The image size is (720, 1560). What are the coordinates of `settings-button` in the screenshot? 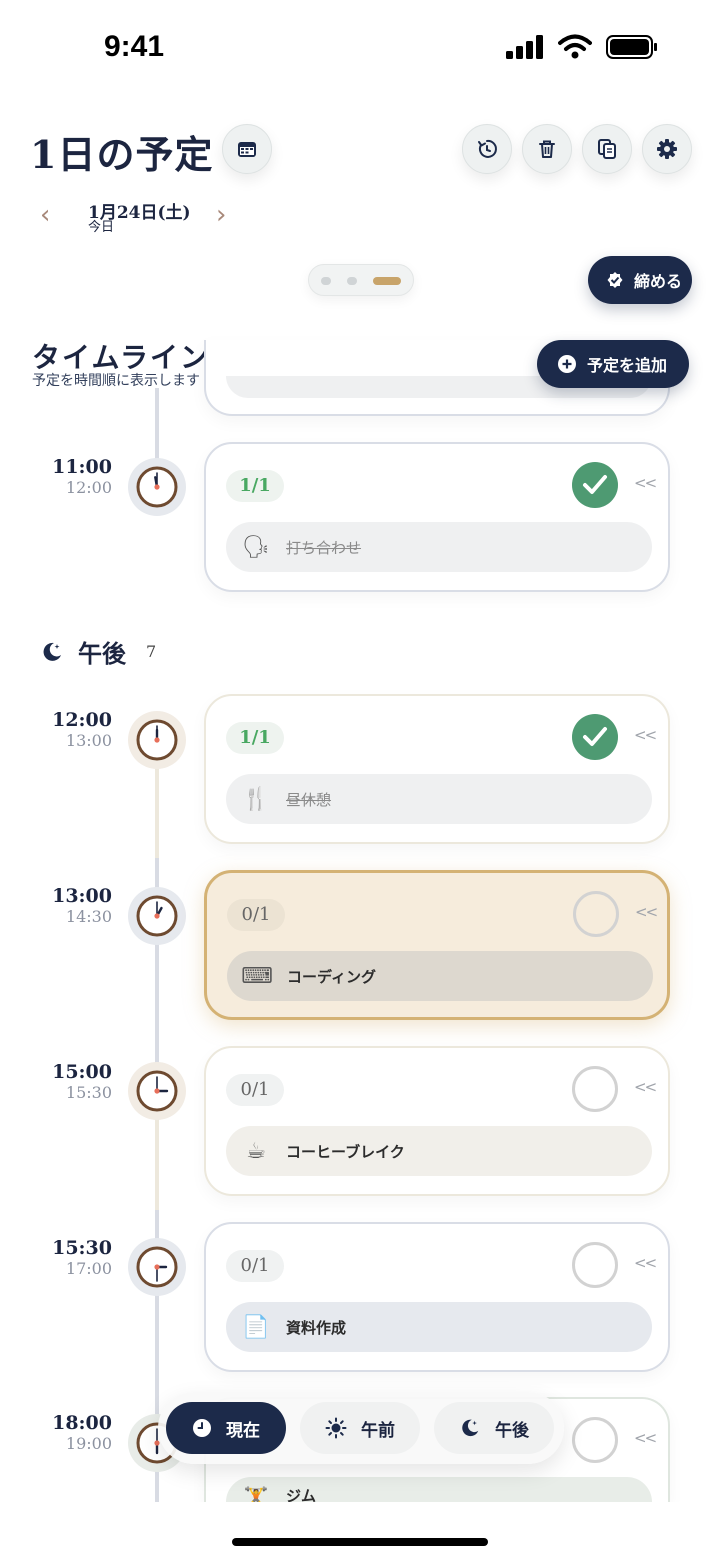 It's located at (667, 149).